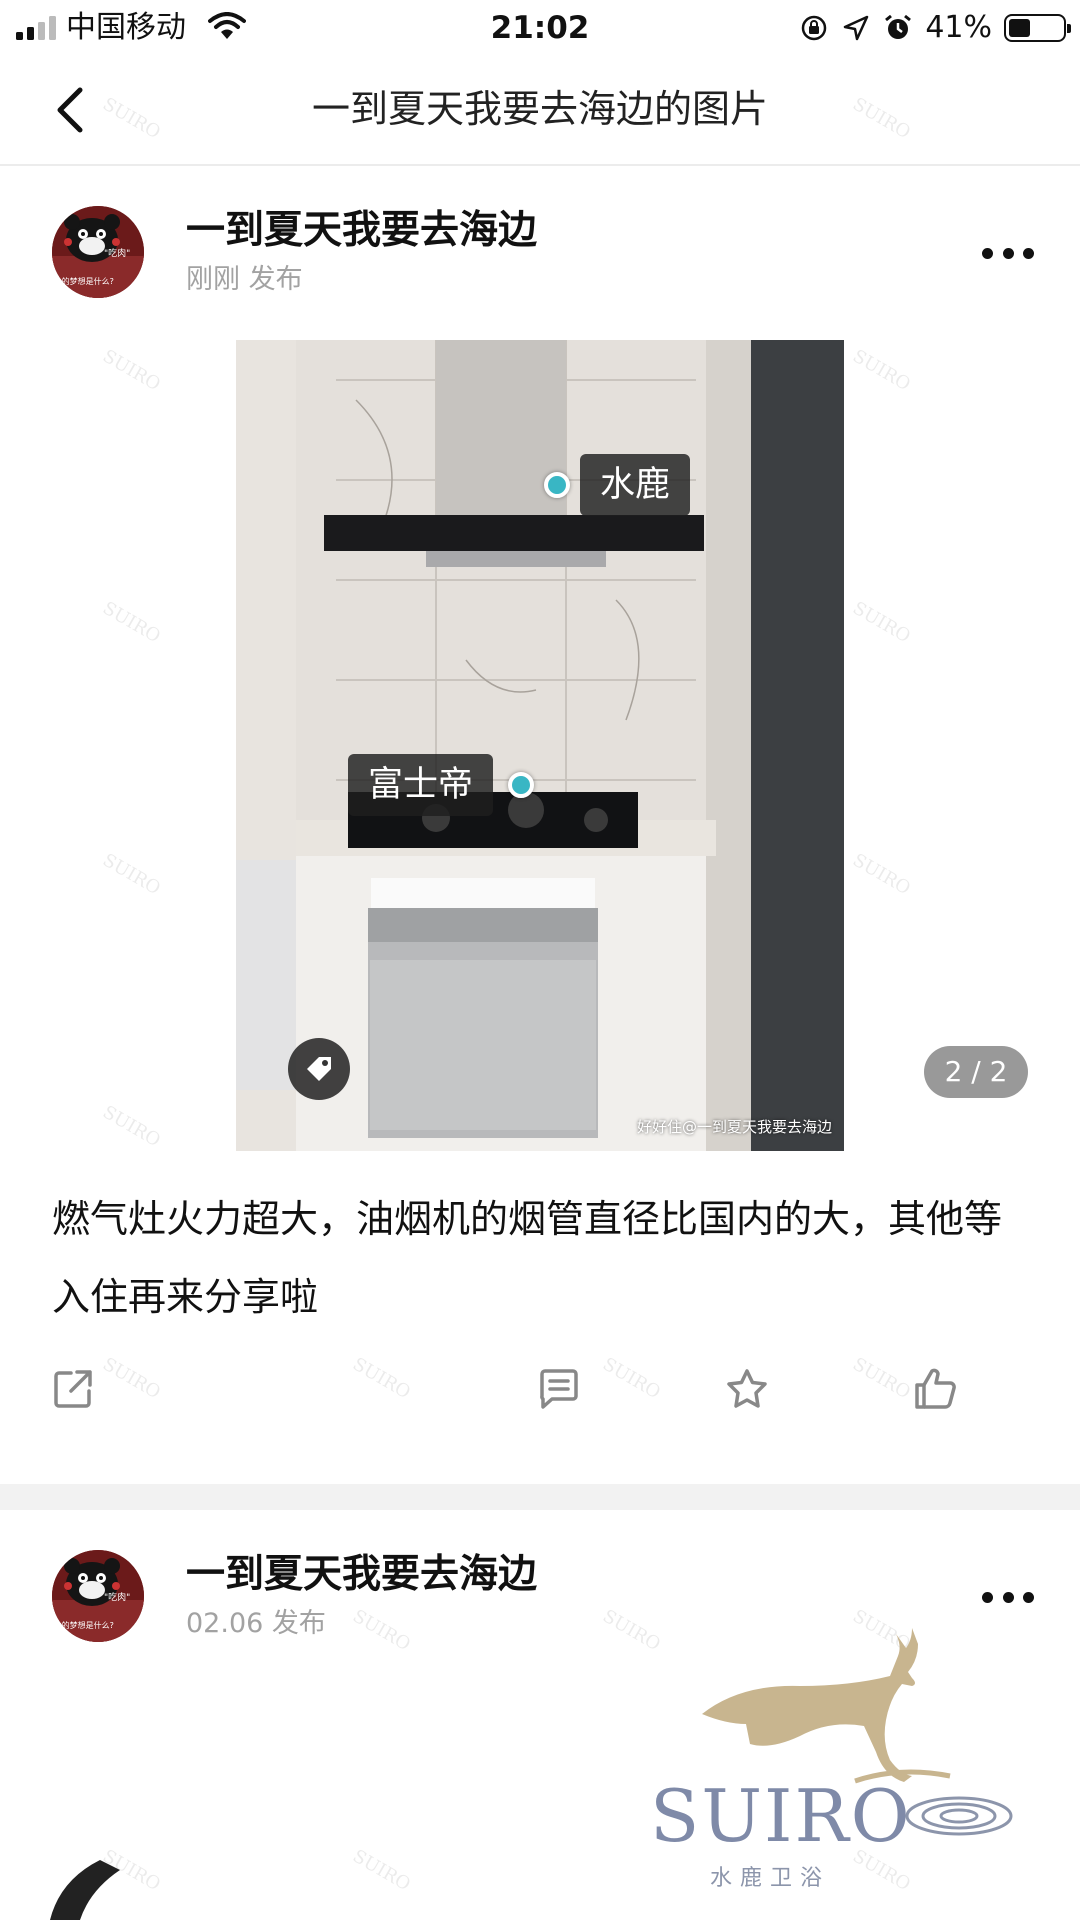  What do you see at coordinates (976, 1072) in the screenshot?
I see `page-indicator: 2 / 2` at bounding box center [976, 1072].